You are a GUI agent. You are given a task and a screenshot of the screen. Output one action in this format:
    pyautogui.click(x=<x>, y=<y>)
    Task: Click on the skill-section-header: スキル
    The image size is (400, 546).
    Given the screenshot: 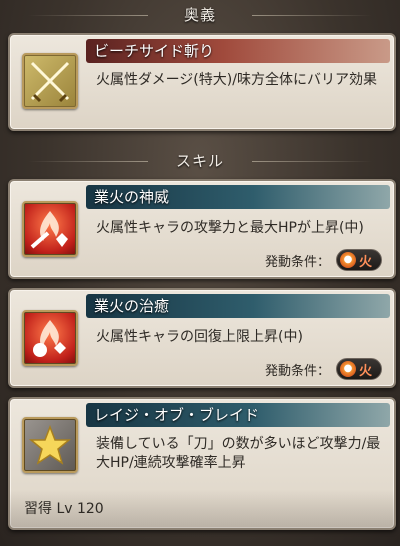 What is the action you would take?
    pyautogui.click(x=200, y=161)
    